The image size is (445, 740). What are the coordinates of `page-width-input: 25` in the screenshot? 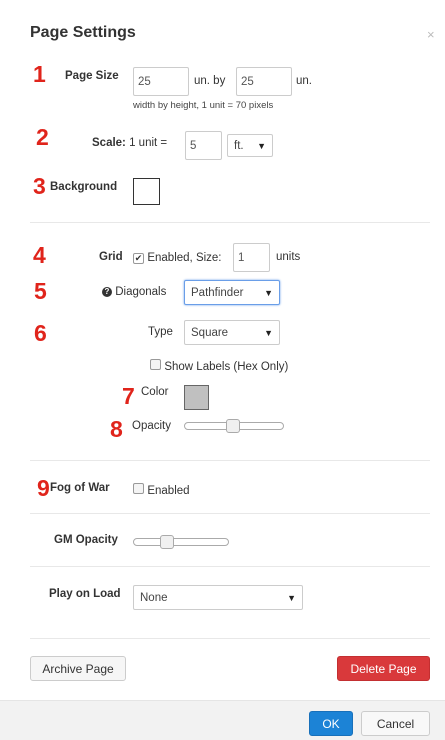 It's located at (161, 81).